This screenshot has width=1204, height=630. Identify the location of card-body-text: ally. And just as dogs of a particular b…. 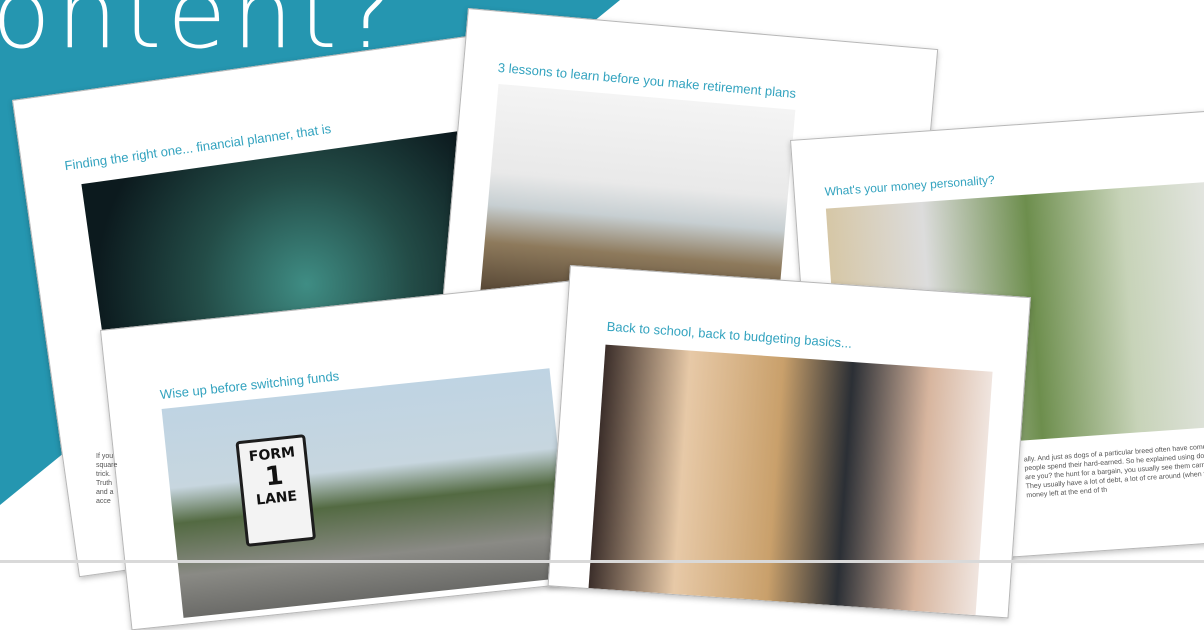
(1113, 471).